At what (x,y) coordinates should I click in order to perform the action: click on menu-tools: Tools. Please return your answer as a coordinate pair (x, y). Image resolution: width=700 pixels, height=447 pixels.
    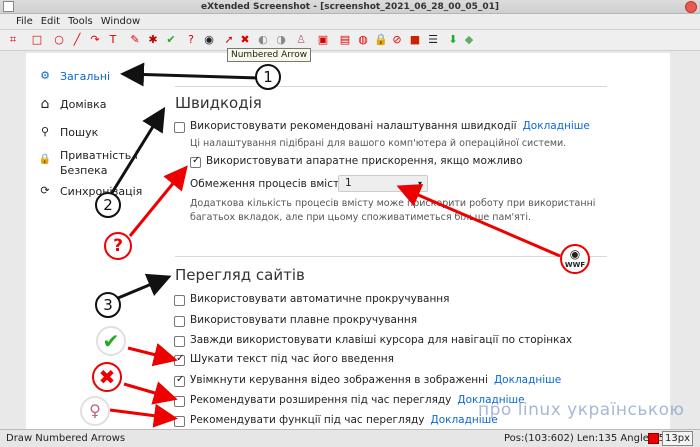
    Looking at the image, I should click on (80, 22).